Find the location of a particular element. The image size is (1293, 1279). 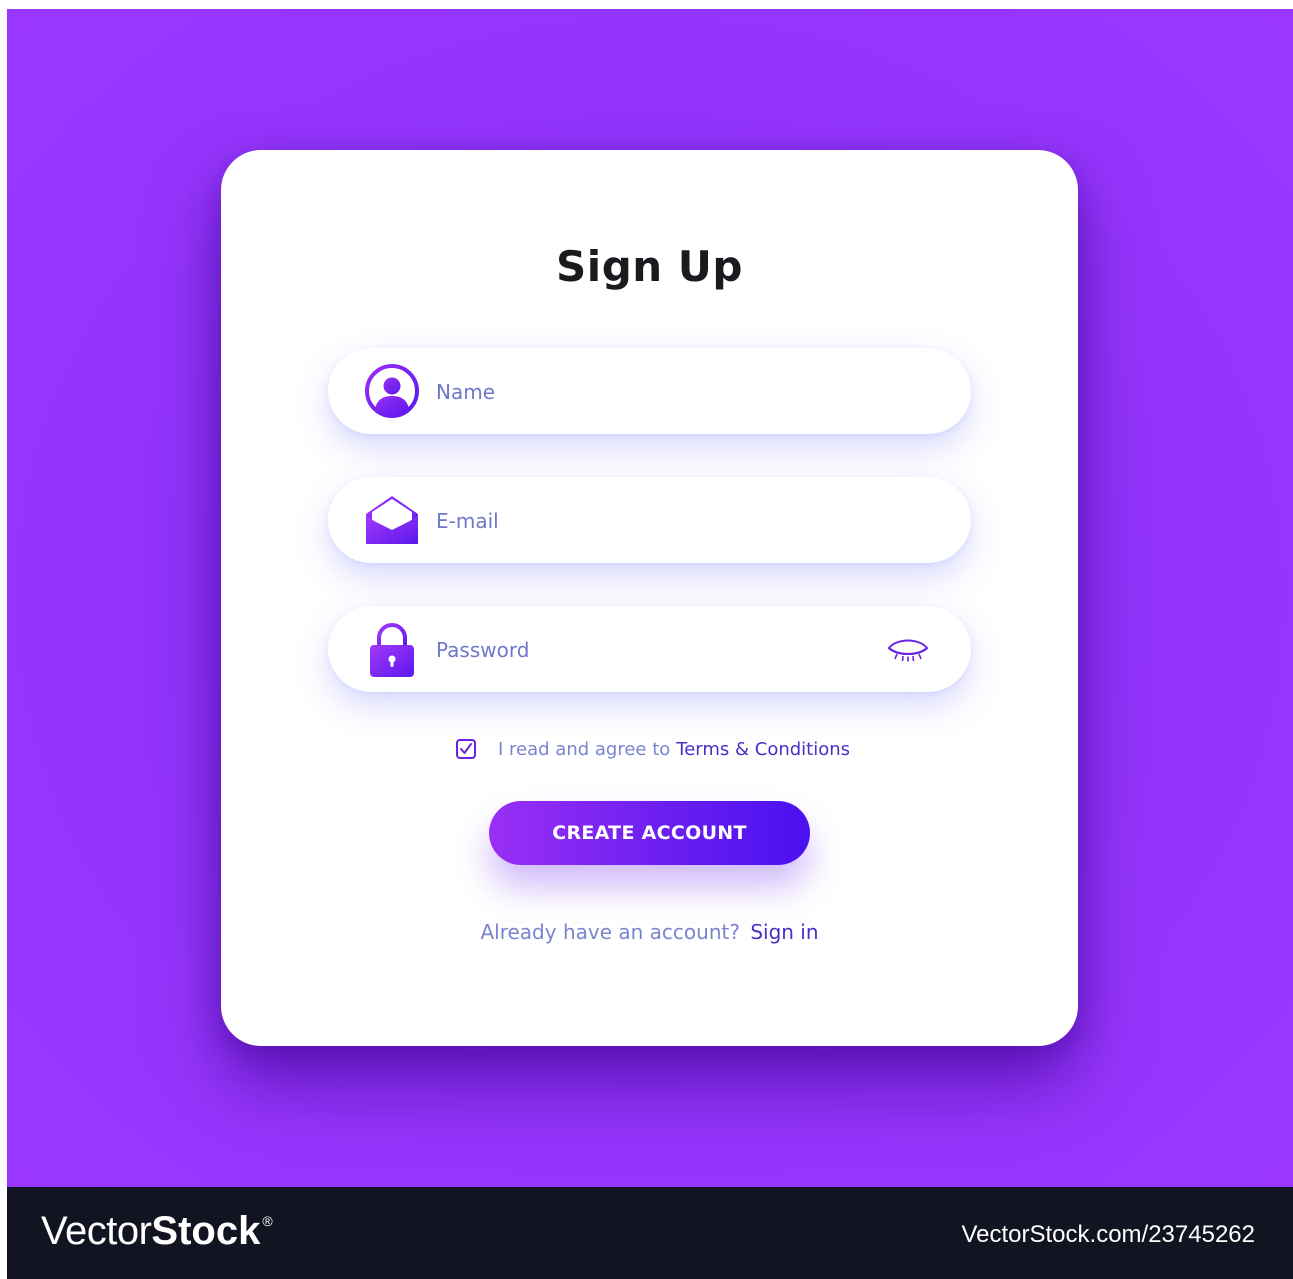

registered-mark: ® is located at coordinates (267, 1221).